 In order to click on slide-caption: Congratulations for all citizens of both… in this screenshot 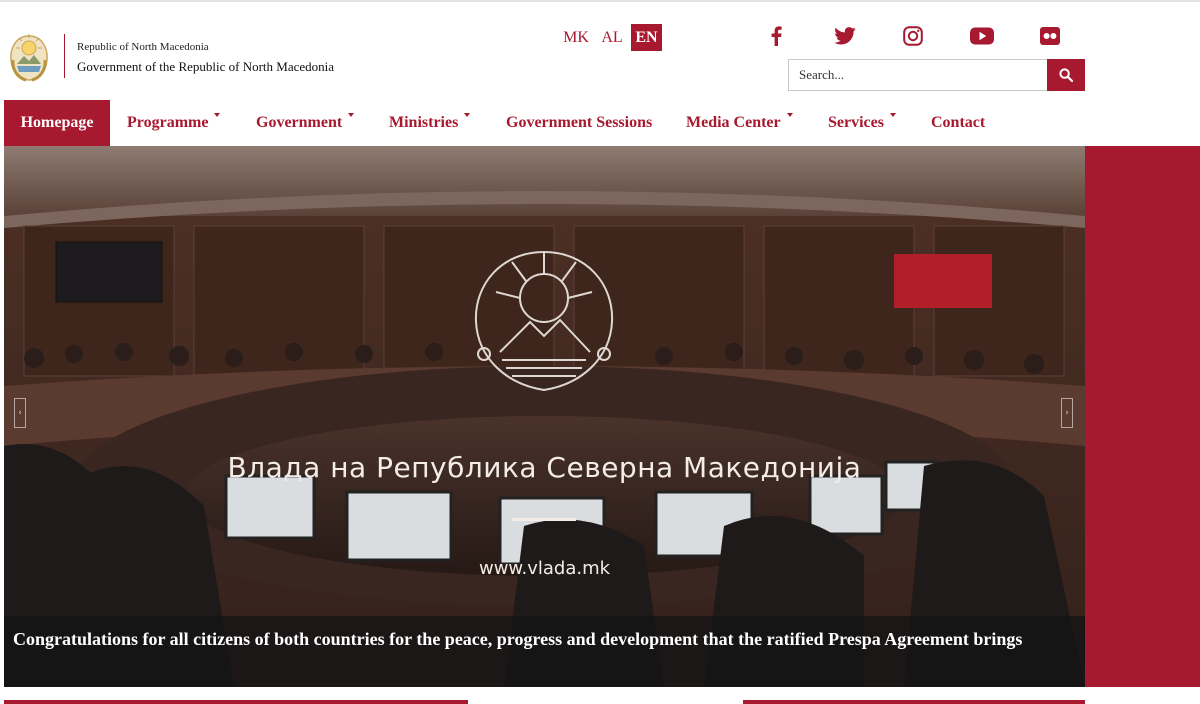, I will do `click(544, 651)`.